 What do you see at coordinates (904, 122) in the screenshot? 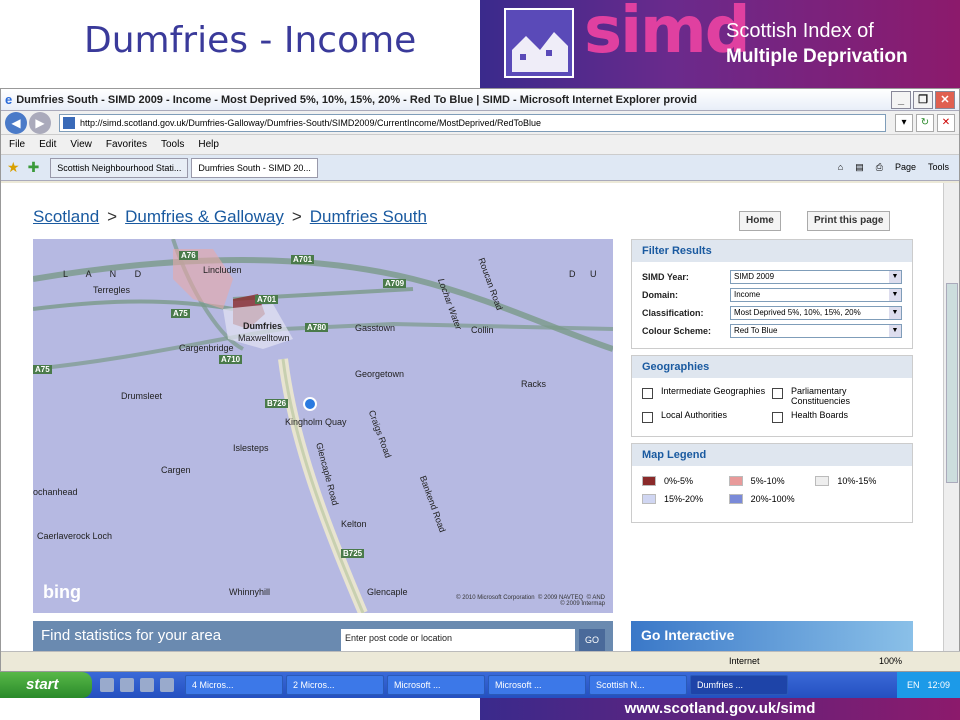
I see `url-dropdown-button: ▾` at bounding box center [904, 122].